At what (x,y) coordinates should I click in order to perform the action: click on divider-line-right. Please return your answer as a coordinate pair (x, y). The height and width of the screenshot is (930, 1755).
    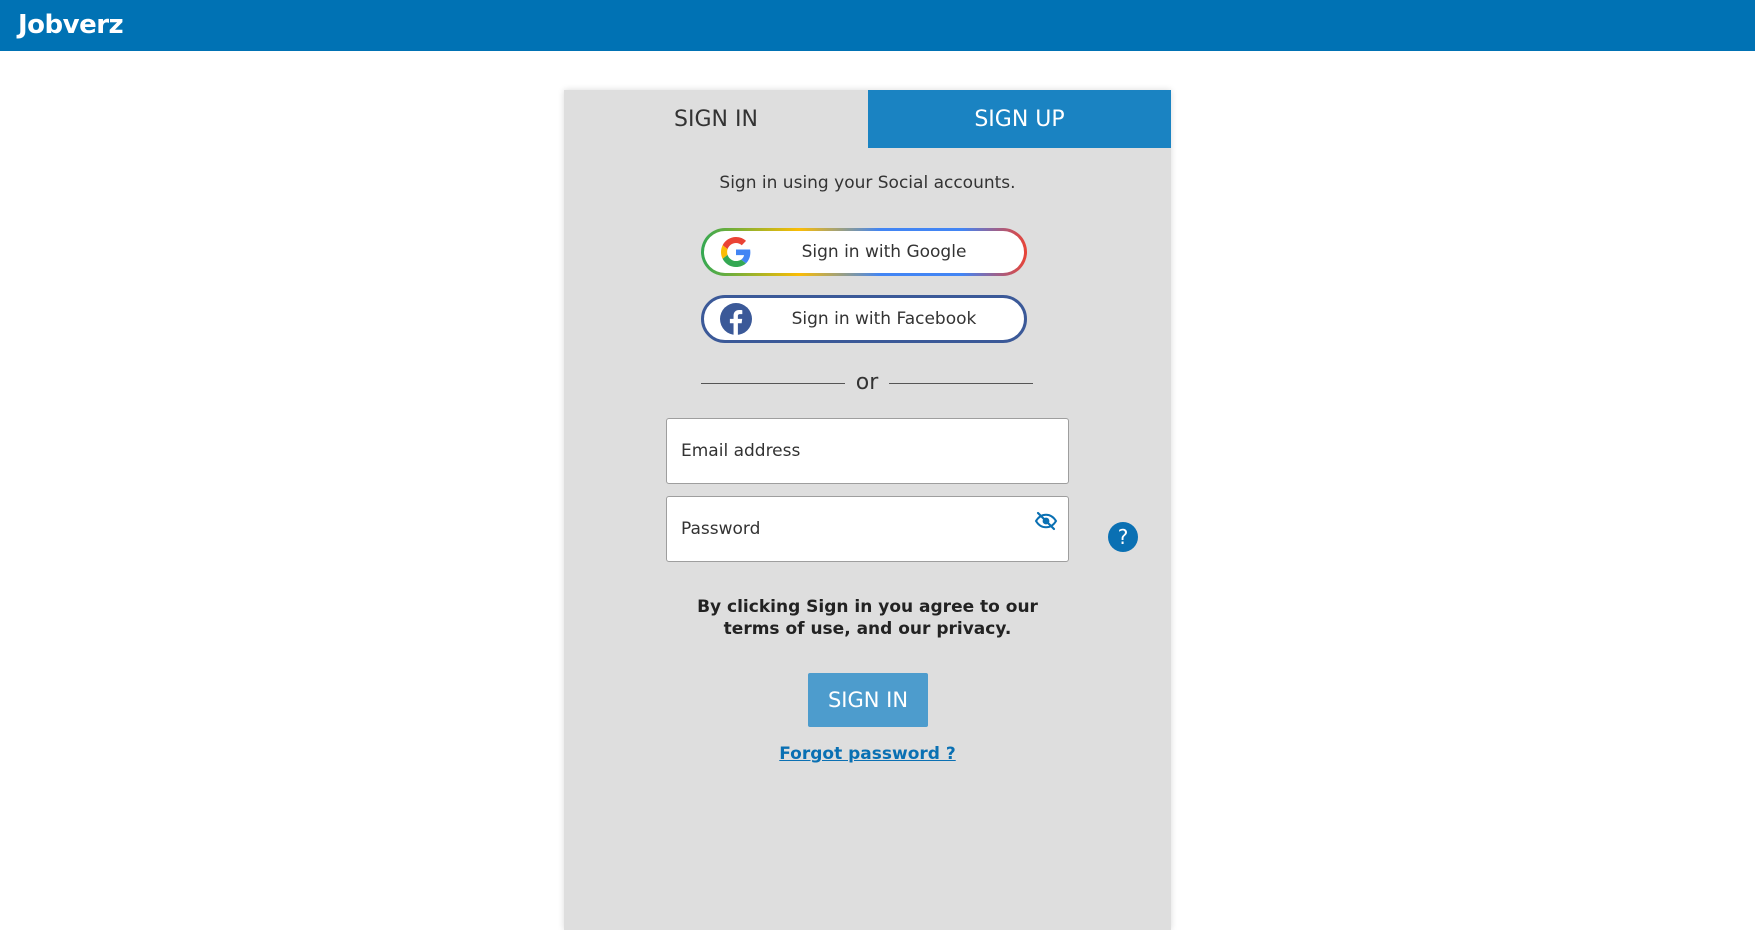
    Looking at the image, I should click on (961, 383).